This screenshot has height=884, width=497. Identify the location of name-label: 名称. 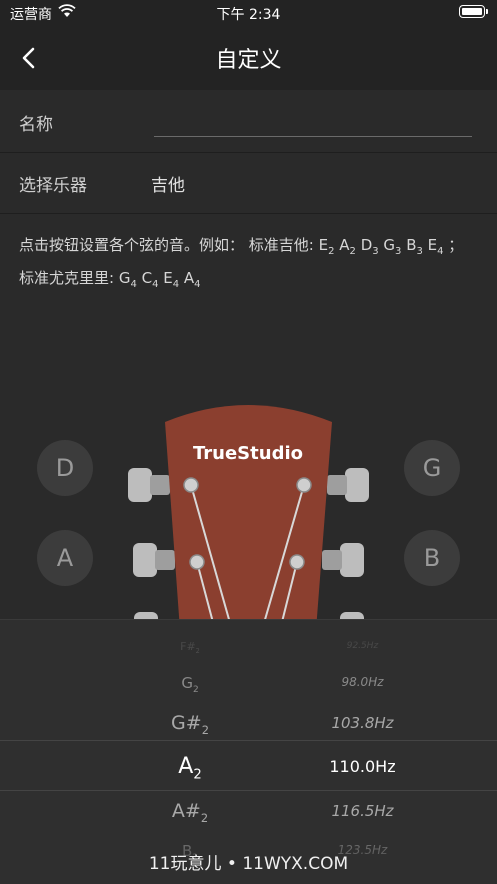
(36, 125).